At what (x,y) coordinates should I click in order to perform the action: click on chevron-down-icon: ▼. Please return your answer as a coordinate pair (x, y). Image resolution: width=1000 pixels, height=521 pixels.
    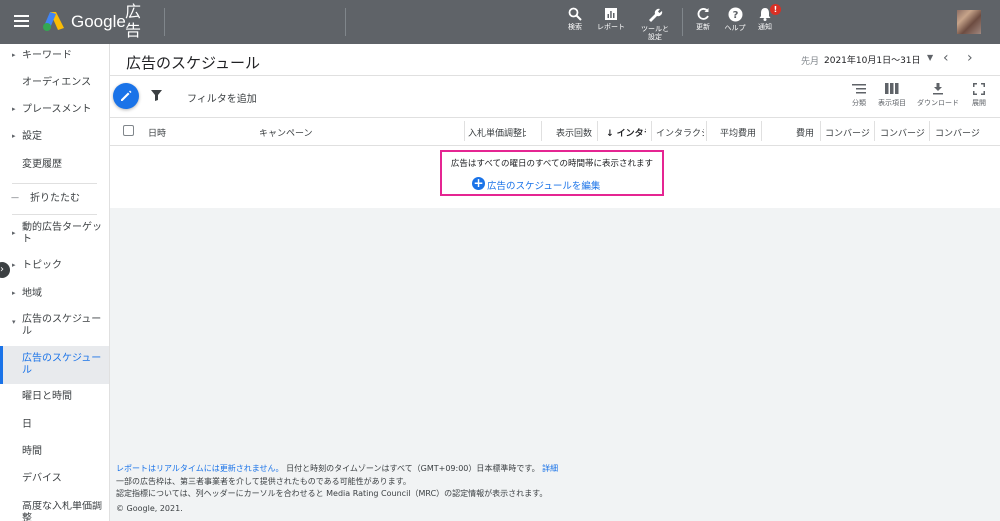
    Looking at the image, I should click on (930, 57).